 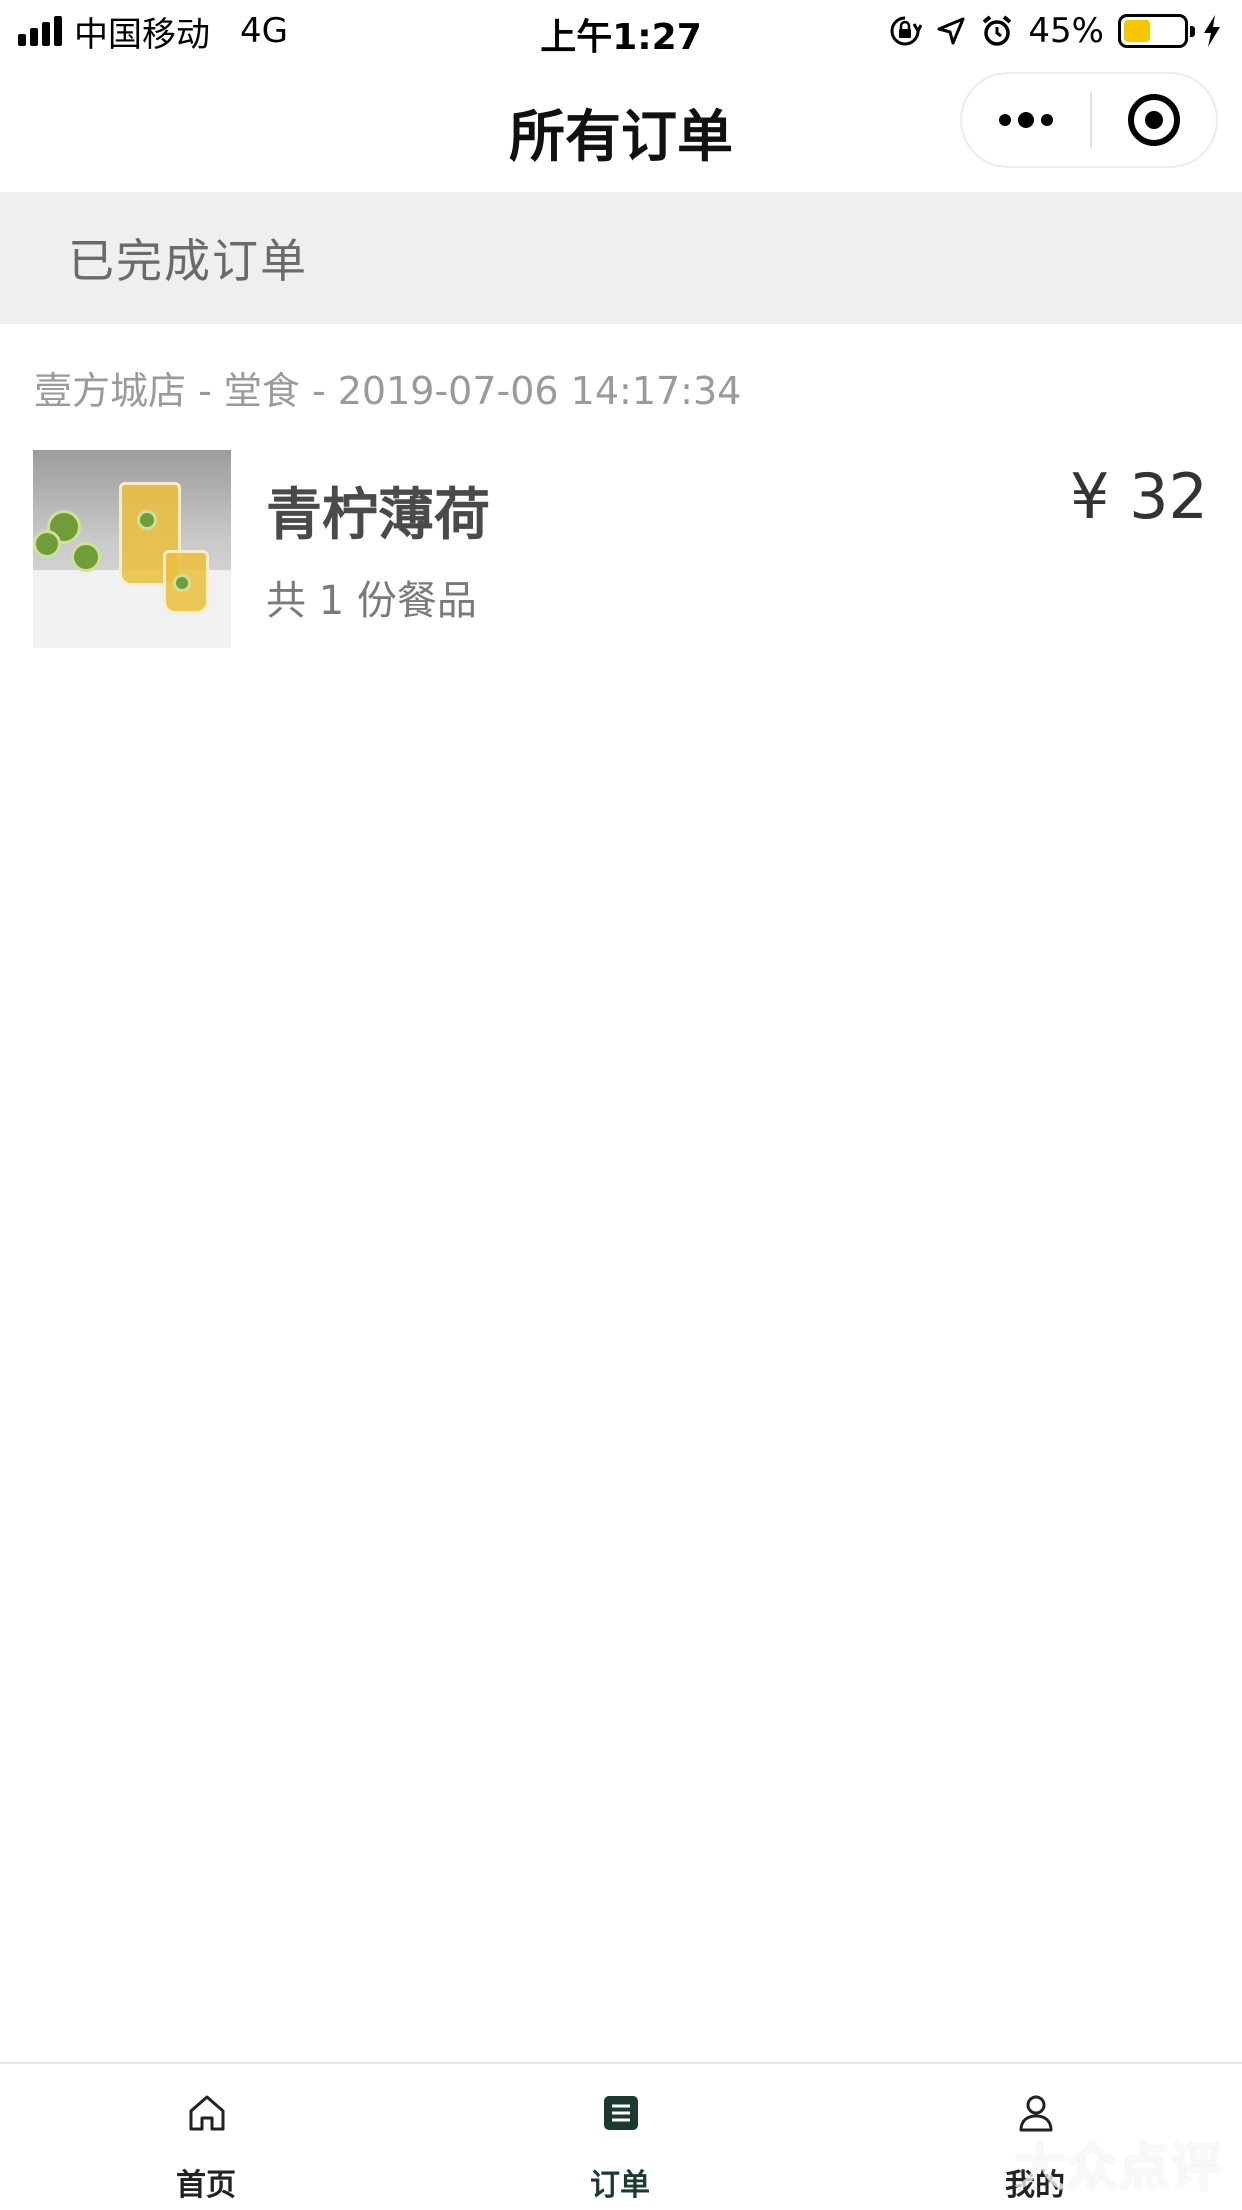 What do you see at coordinates (997, 30) in the screenshot?
I see `alarm-icon` at bounding box center [997, 30].